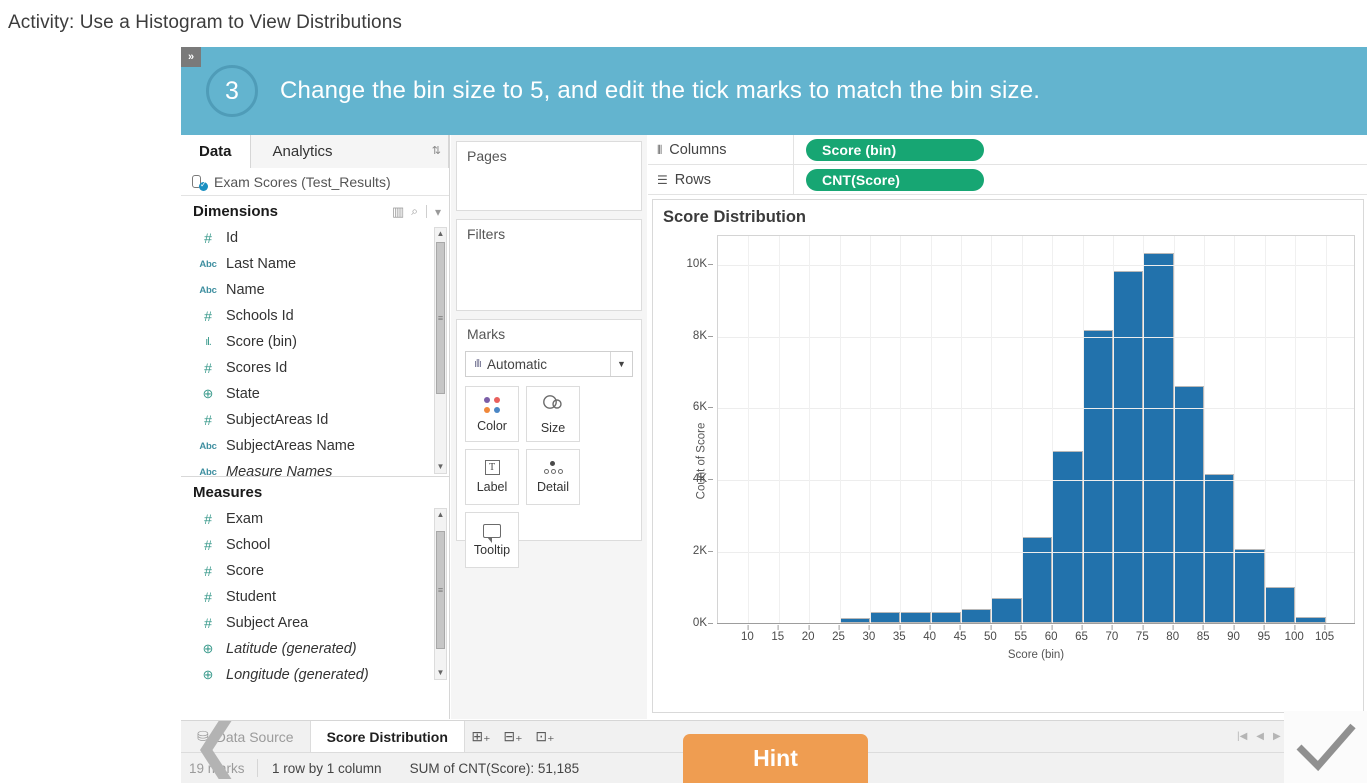  I want to click on chevron-down-icon: ▾, so click(438, 212).